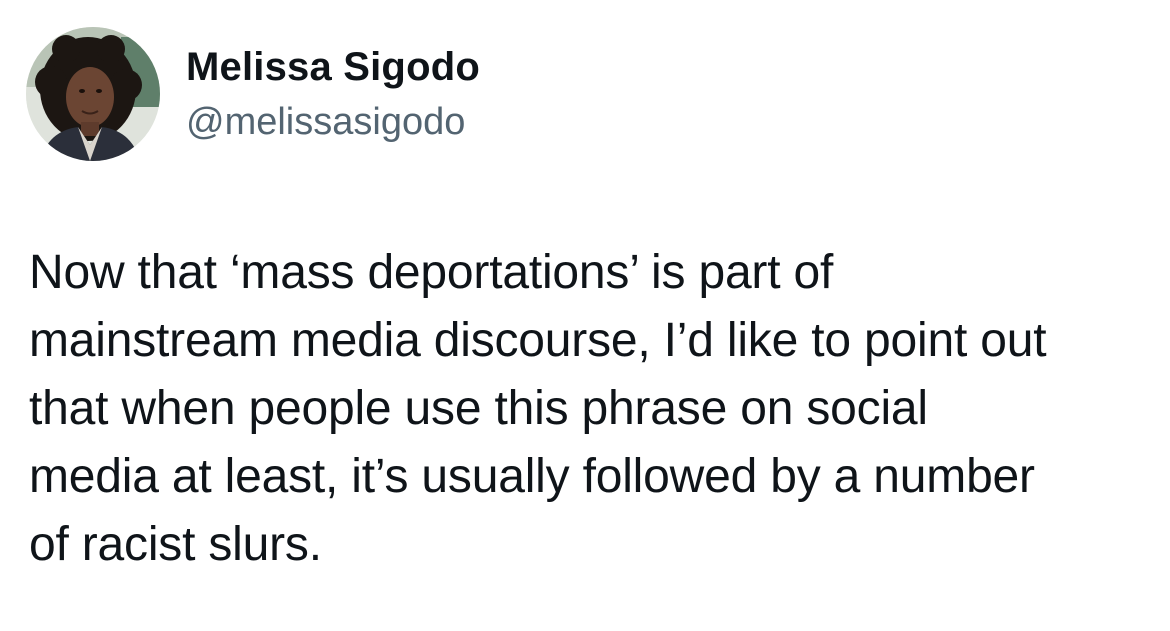 The image size is (1170, 631). Describe the element at coordinates (333, 67) in the screenshot. I see `display-name: Melissa Sigodo` at that location.